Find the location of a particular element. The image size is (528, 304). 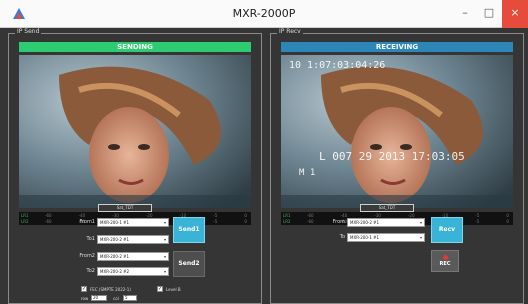

level-b-label: Level B is located at coordinates (173, 289).